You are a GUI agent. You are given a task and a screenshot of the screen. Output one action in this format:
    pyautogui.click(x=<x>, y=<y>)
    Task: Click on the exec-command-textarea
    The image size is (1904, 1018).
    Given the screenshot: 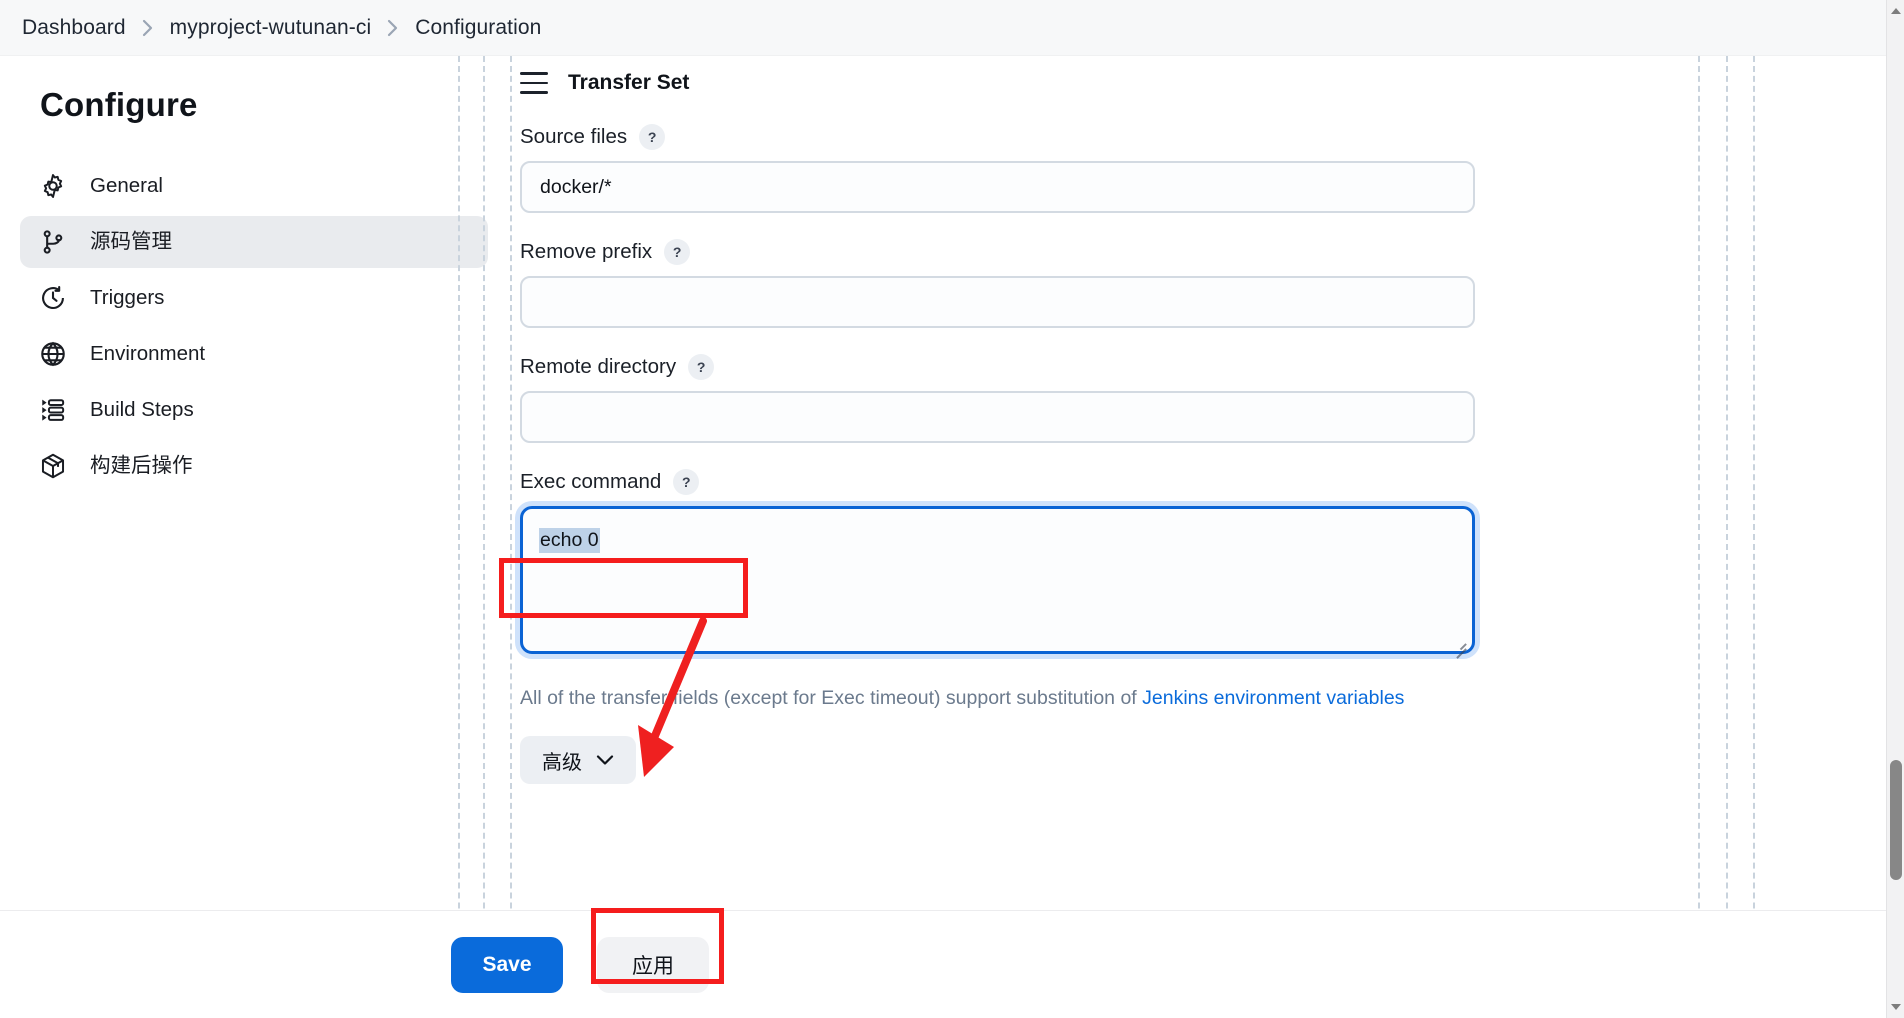 What is the action you would take?
    pyautogui.click(x=997, y=580)
    